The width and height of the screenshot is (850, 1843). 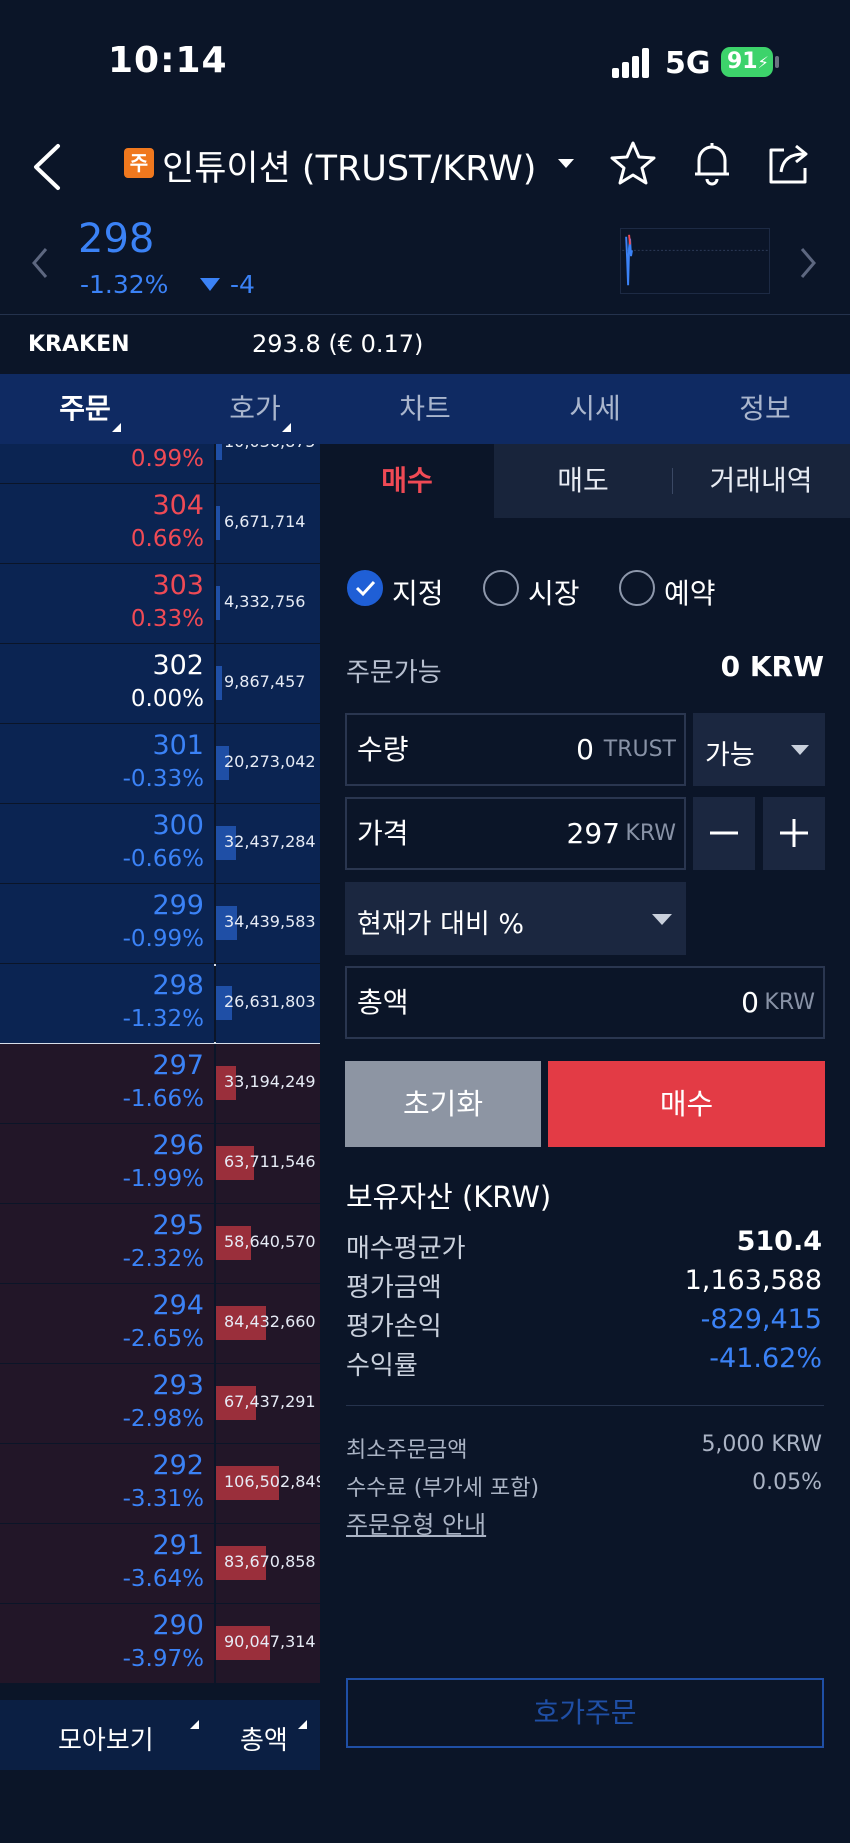 I want to click on back-icon, so click(x=46, y=167).